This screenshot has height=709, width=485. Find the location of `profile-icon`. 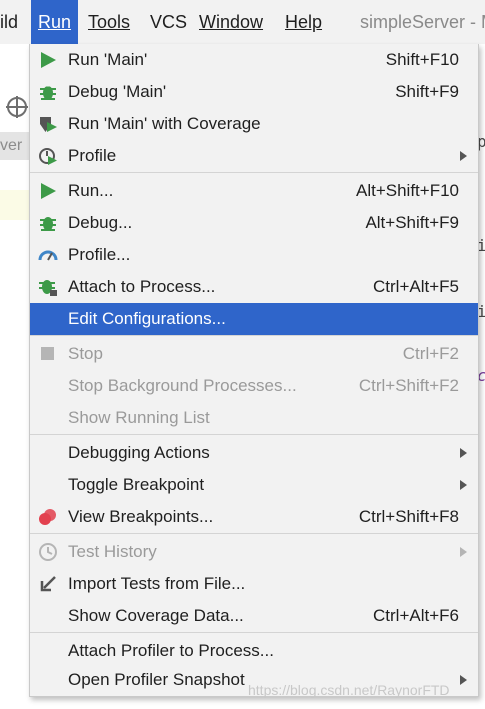

profile-icon is located at coordinates (48, 156).